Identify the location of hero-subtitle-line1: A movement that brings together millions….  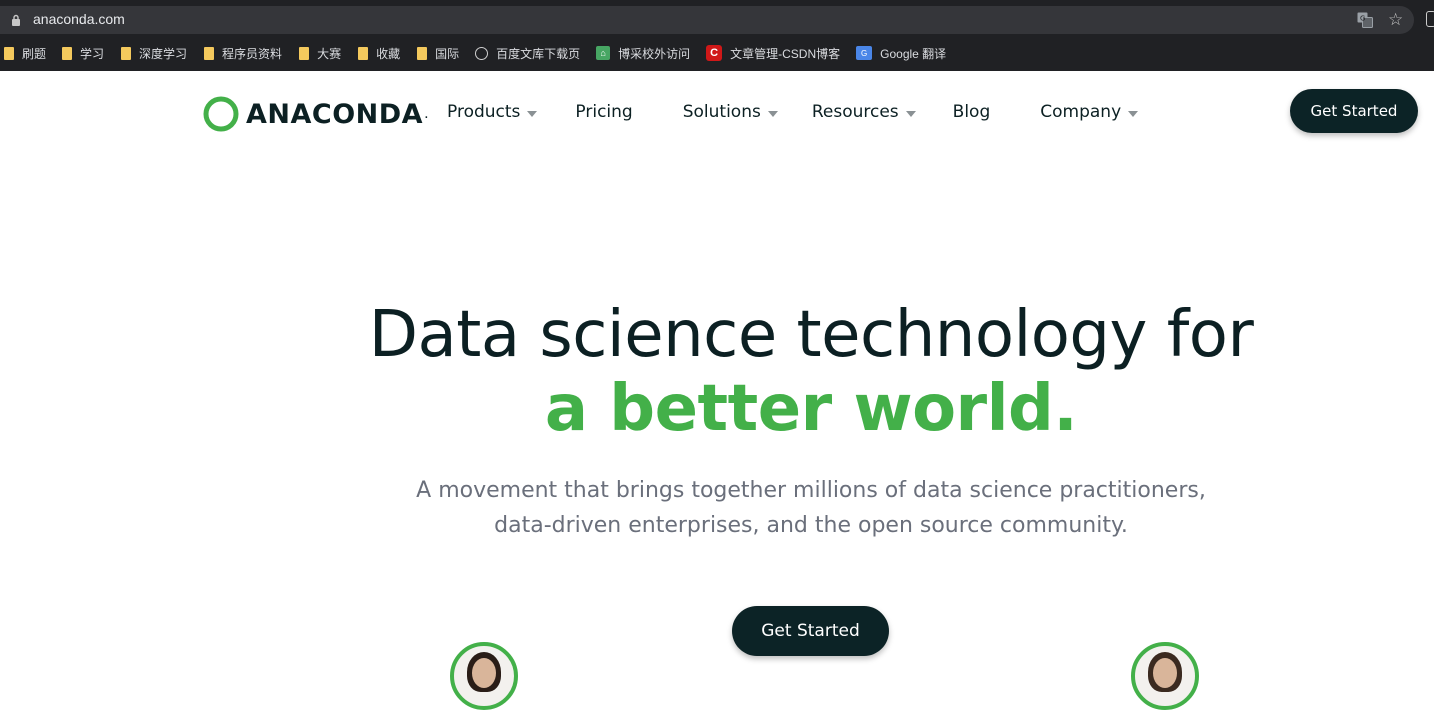
(811, 490).